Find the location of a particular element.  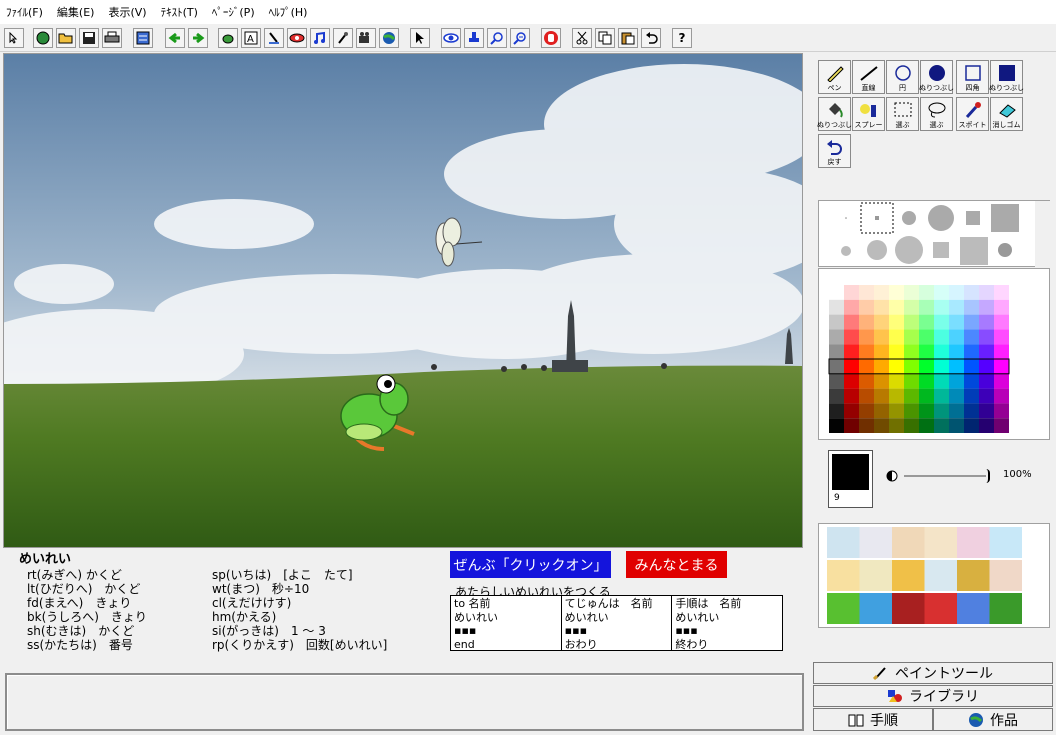

print-icon is located at coordinates (112, 38).